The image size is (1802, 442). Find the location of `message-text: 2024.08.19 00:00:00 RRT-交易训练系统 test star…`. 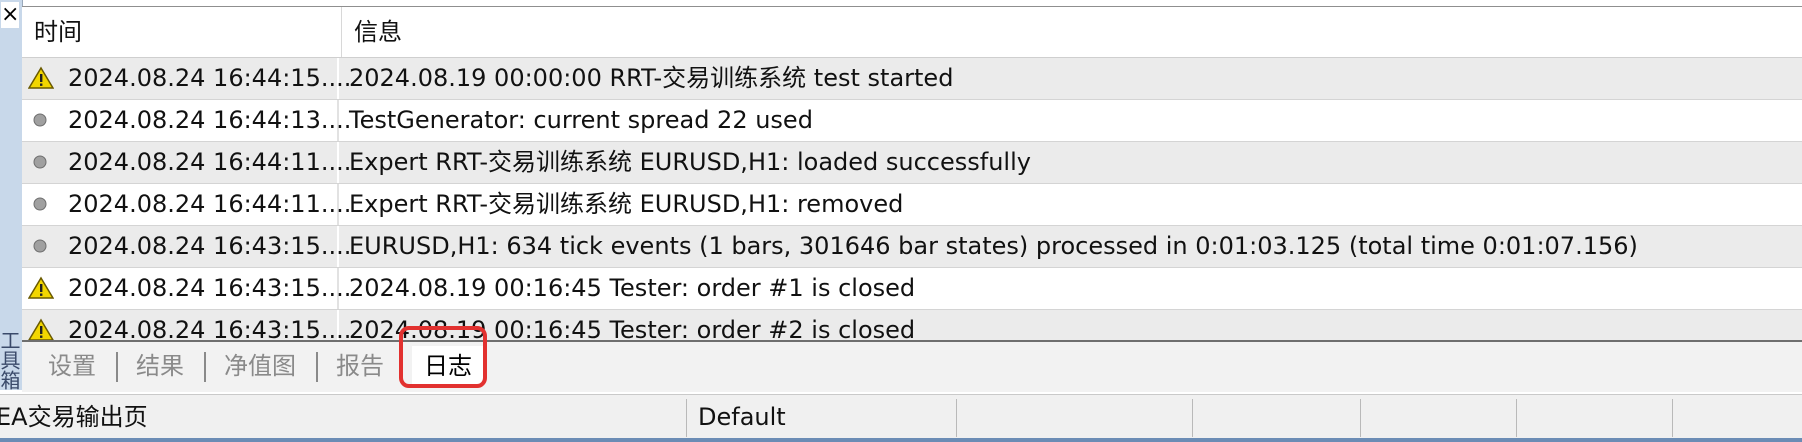

message-text: 2024.08.19 00:00:00 RRT-交易训练系统 test star… is located at coordinates (651, 78).